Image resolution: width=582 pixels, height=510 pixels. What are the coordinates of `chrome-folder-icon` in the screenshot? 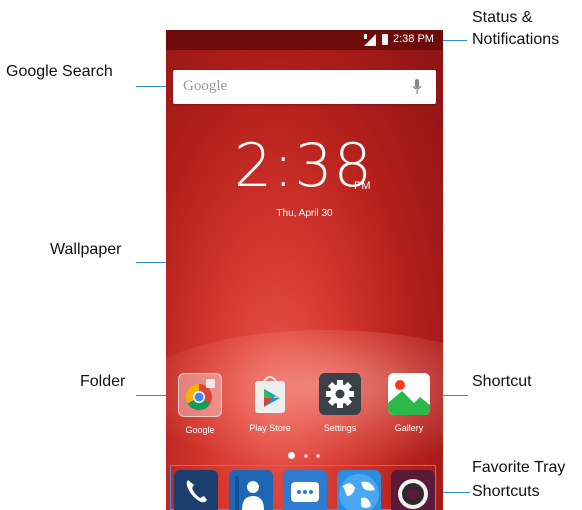 It's located at (200, 395).